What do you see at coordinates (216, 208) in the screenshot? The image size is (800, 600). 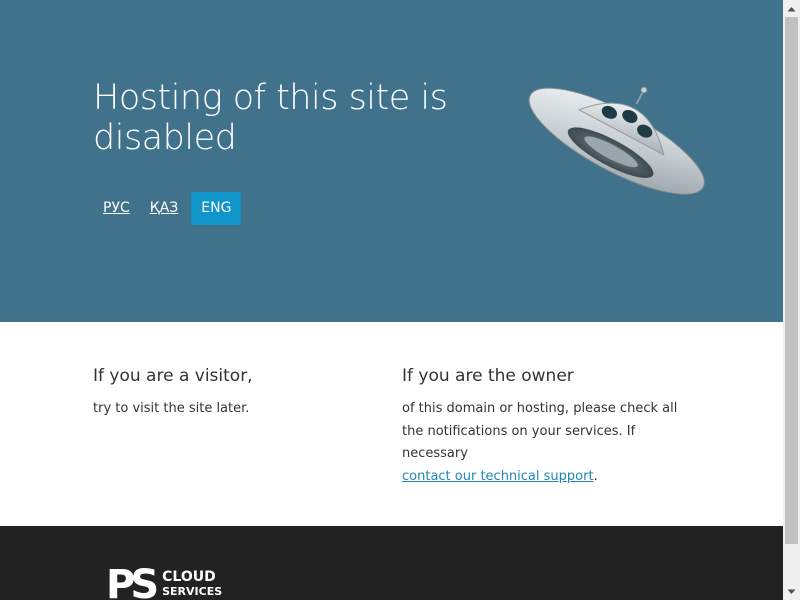 I see `lang-eng-button: ENG` at bounding box center [216, 208].